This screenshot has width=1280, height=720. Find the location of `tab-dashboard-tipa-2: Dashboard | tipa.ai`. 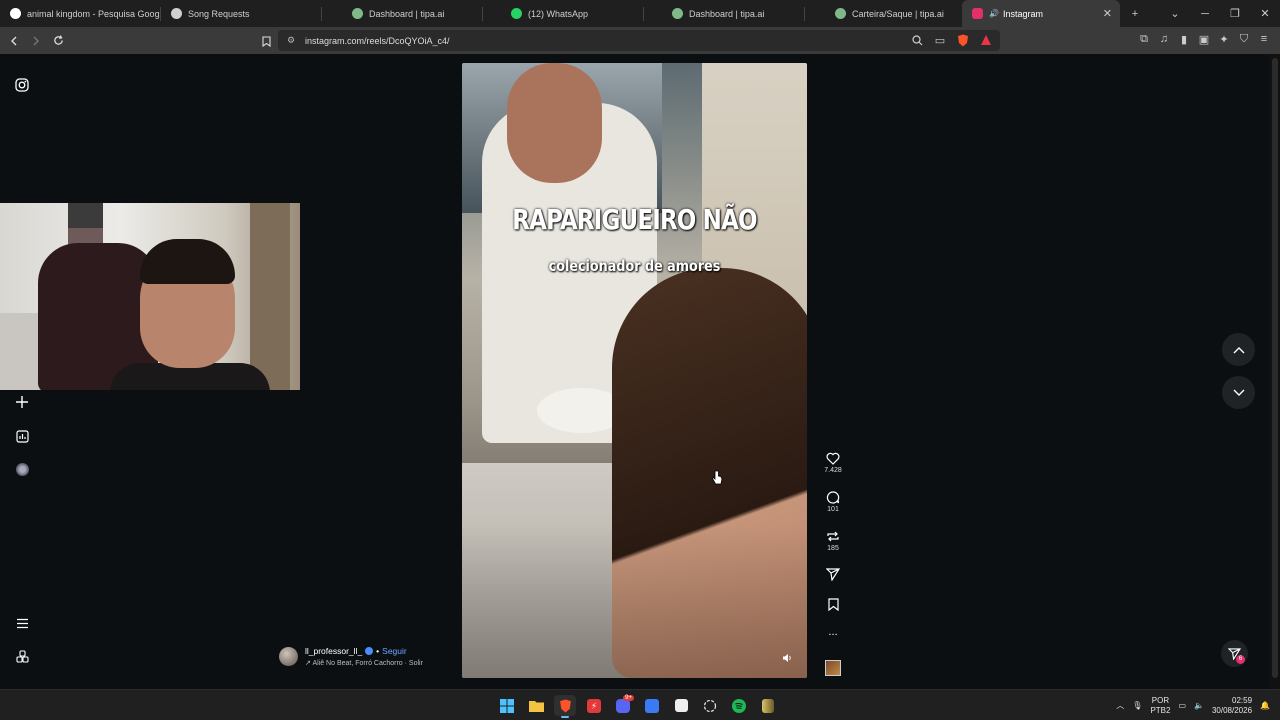

tab-dashboard-tipa-2: Dashboard | tipa.ai is located at coordinates (724, 13).